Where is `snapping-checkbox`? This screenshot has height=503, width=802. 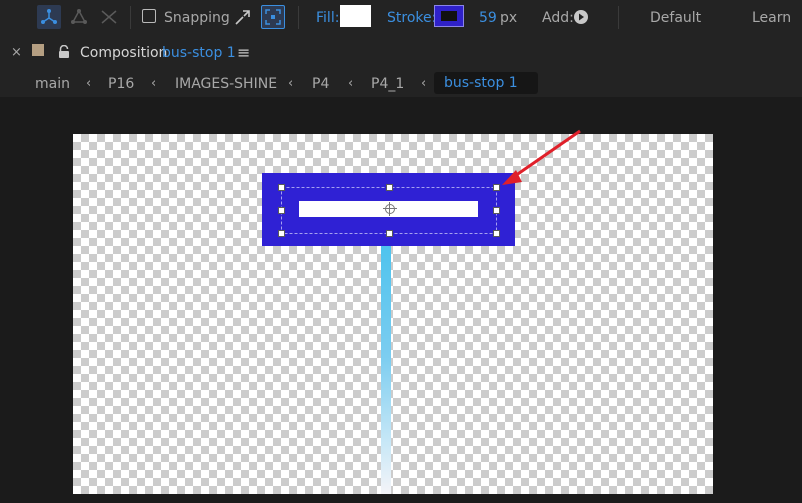 snapping-checkbox is located at coordinates (149, 16).